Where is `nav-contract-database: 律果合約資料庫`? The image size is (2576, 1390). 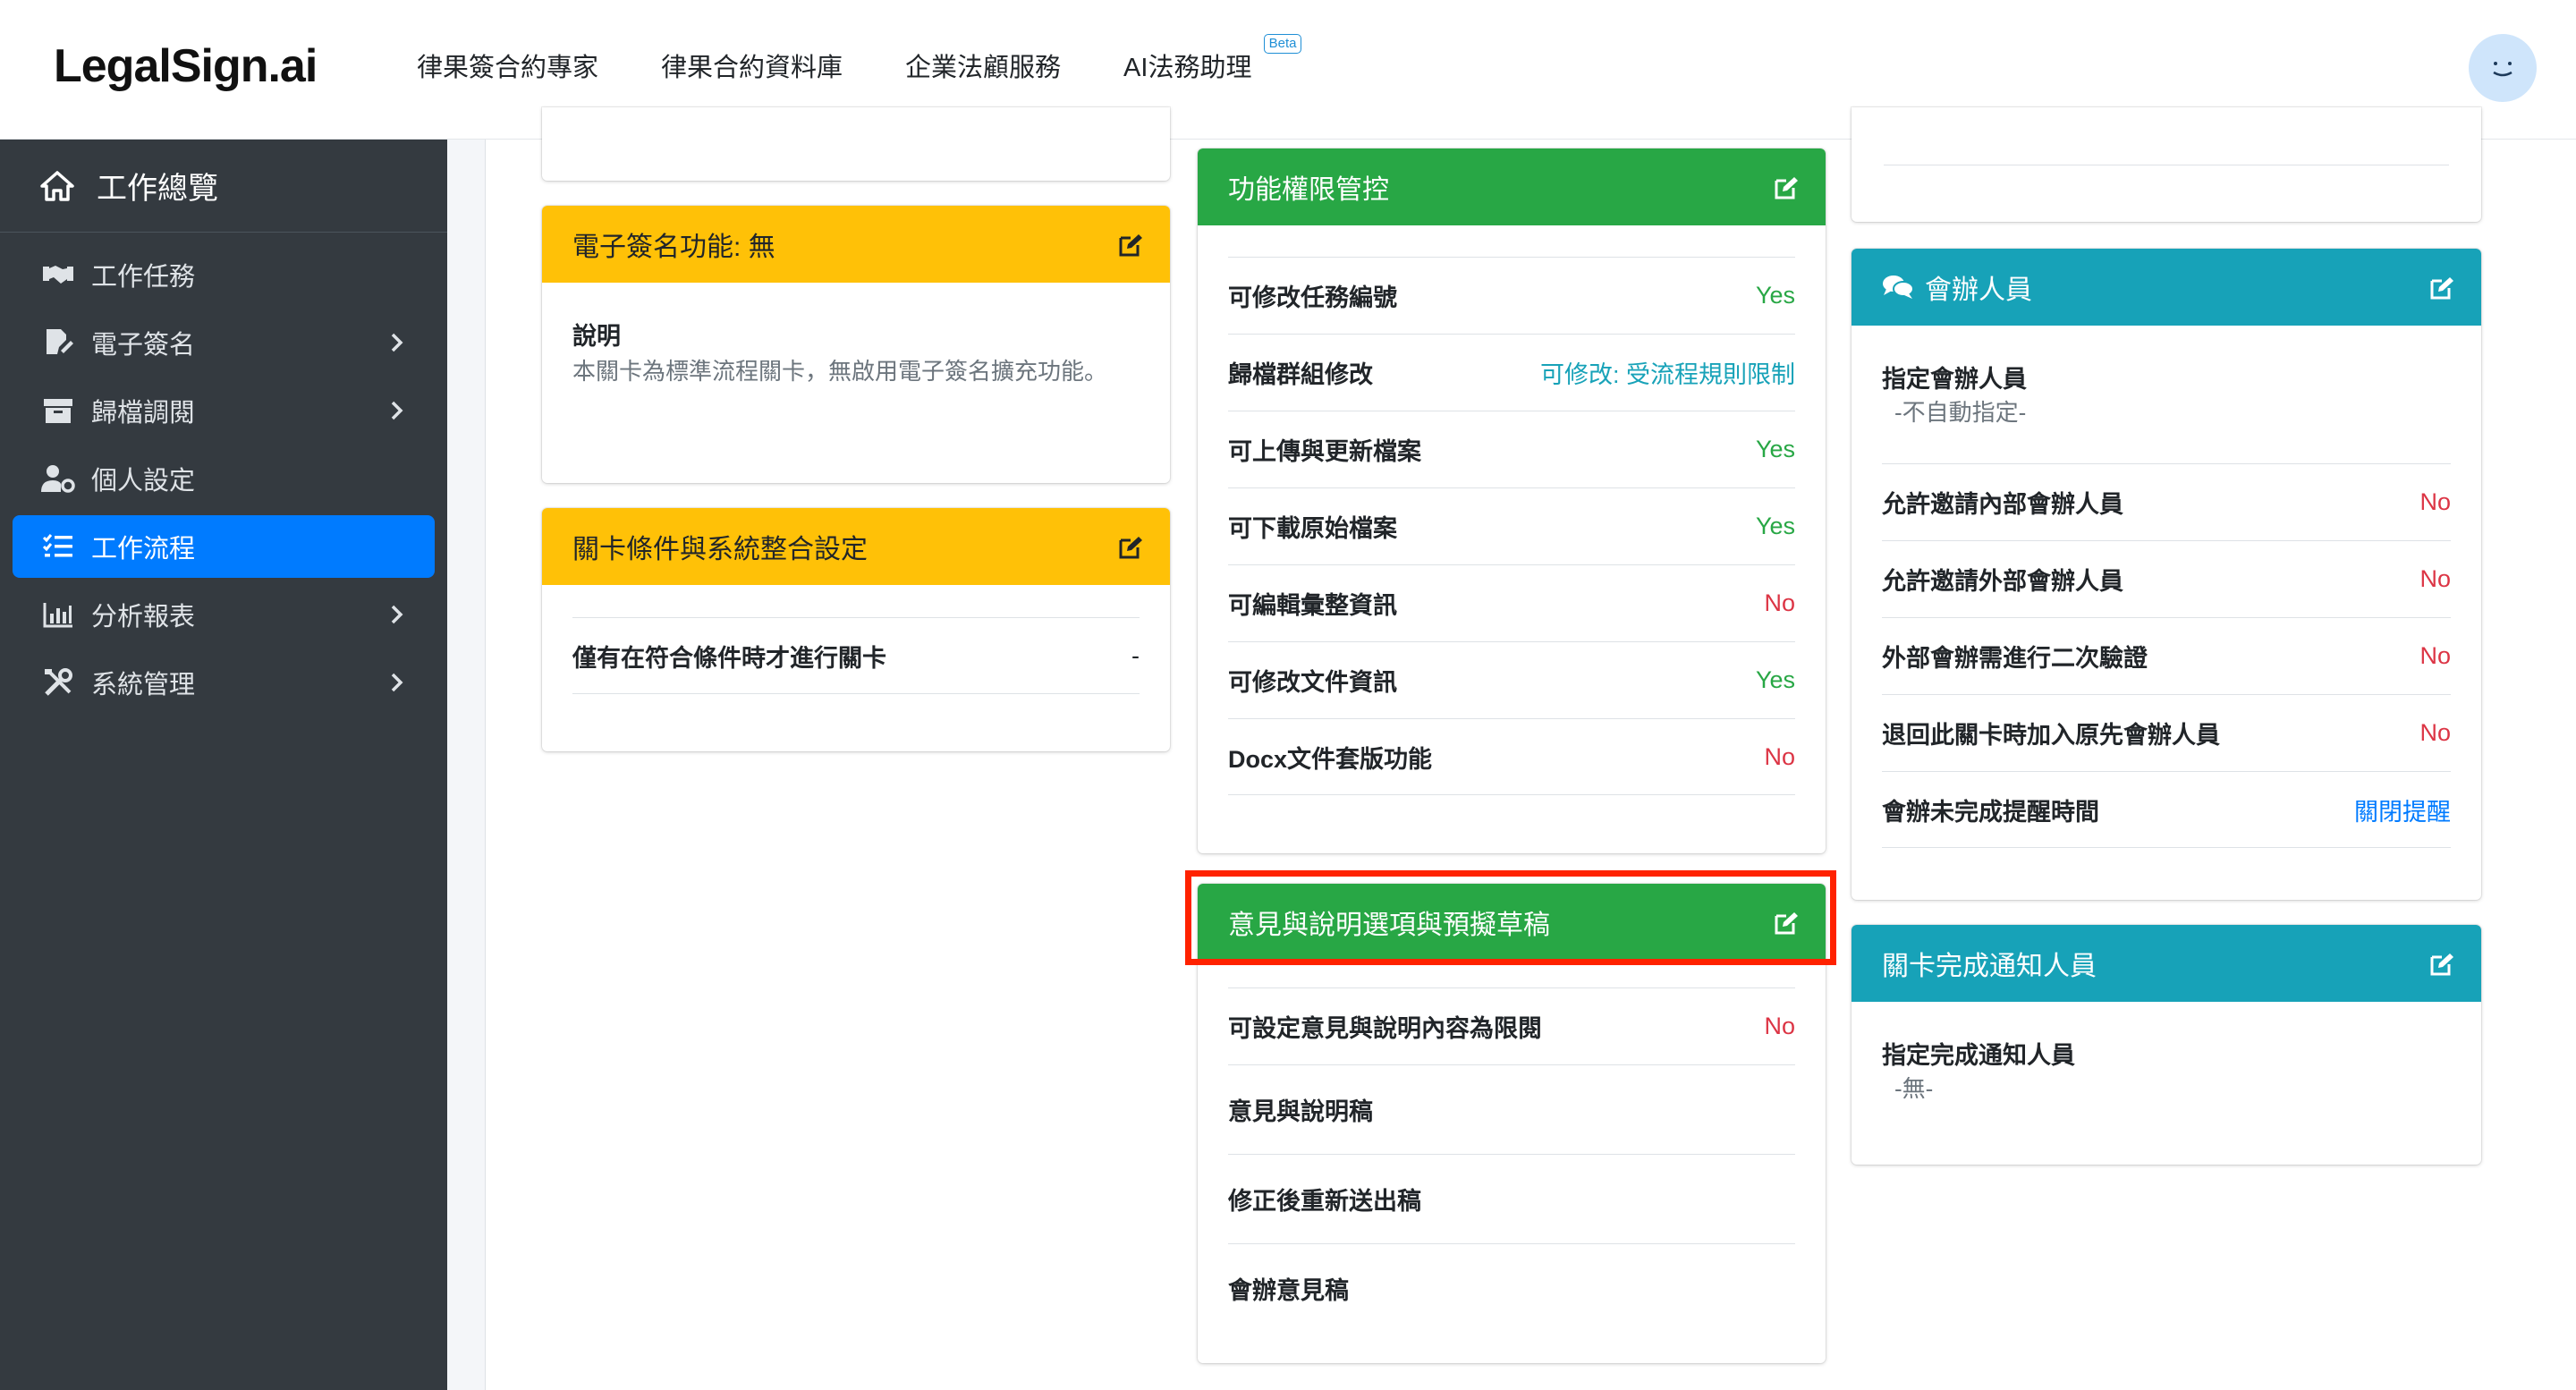 nav-contract-database: 律果合約資料庫 is located at coordinates (752, 65).